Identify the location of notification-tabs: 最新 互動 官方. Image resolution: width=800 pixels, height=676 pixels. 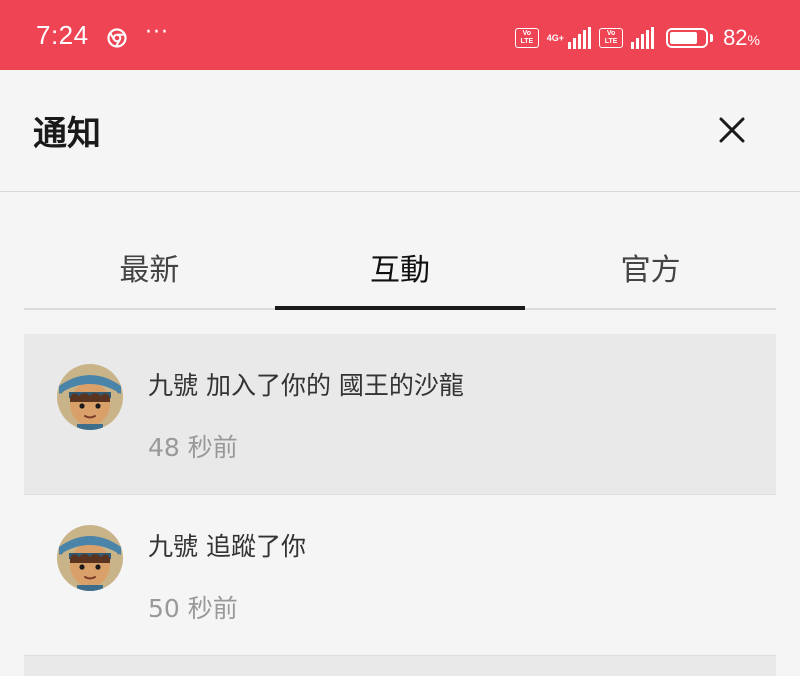
(400, 275).